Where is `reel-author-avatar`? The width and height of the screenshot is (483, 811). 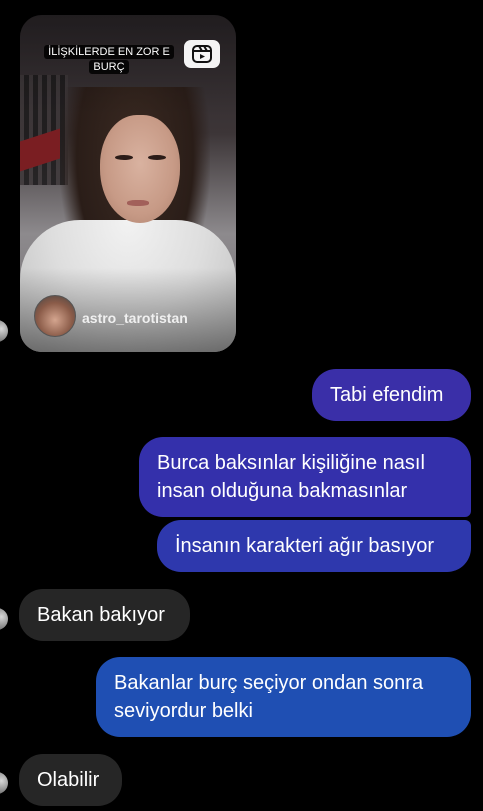 reel-author-avatar is located at coordinates (55, 316).